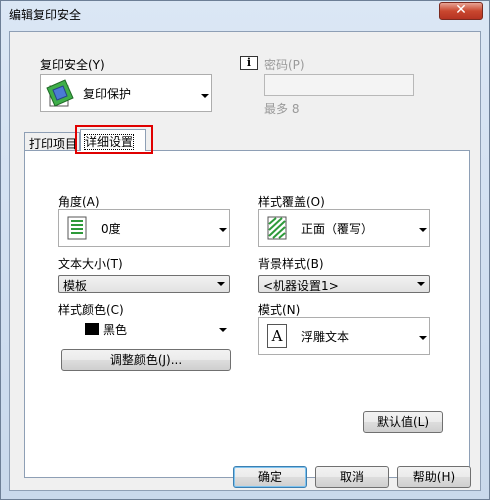  I want to click on pattern-color-value: 黑色, so click(115, 330).